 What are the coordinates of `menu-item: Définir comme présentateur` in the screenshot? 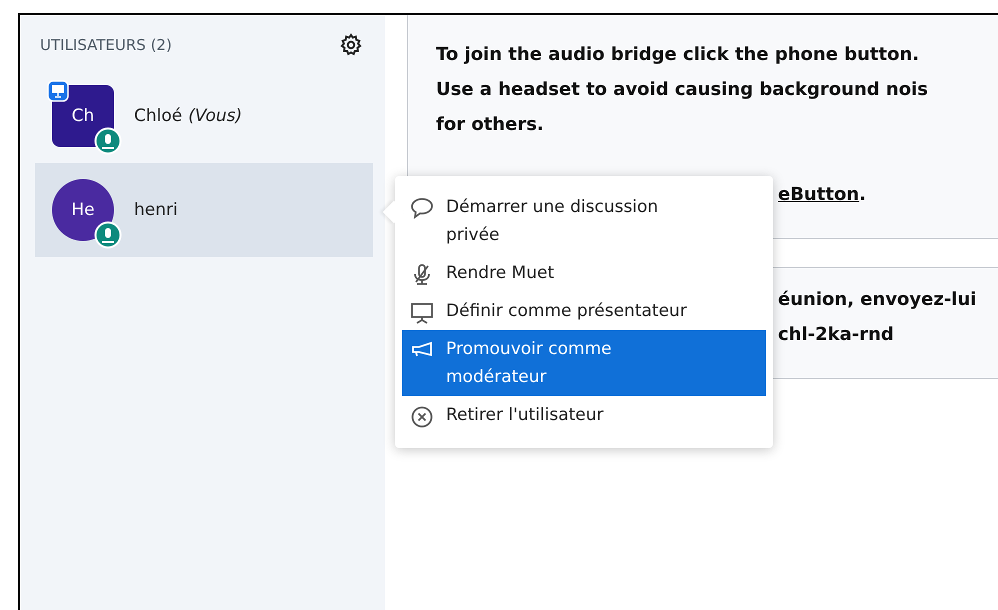 It's located at (584, 311).